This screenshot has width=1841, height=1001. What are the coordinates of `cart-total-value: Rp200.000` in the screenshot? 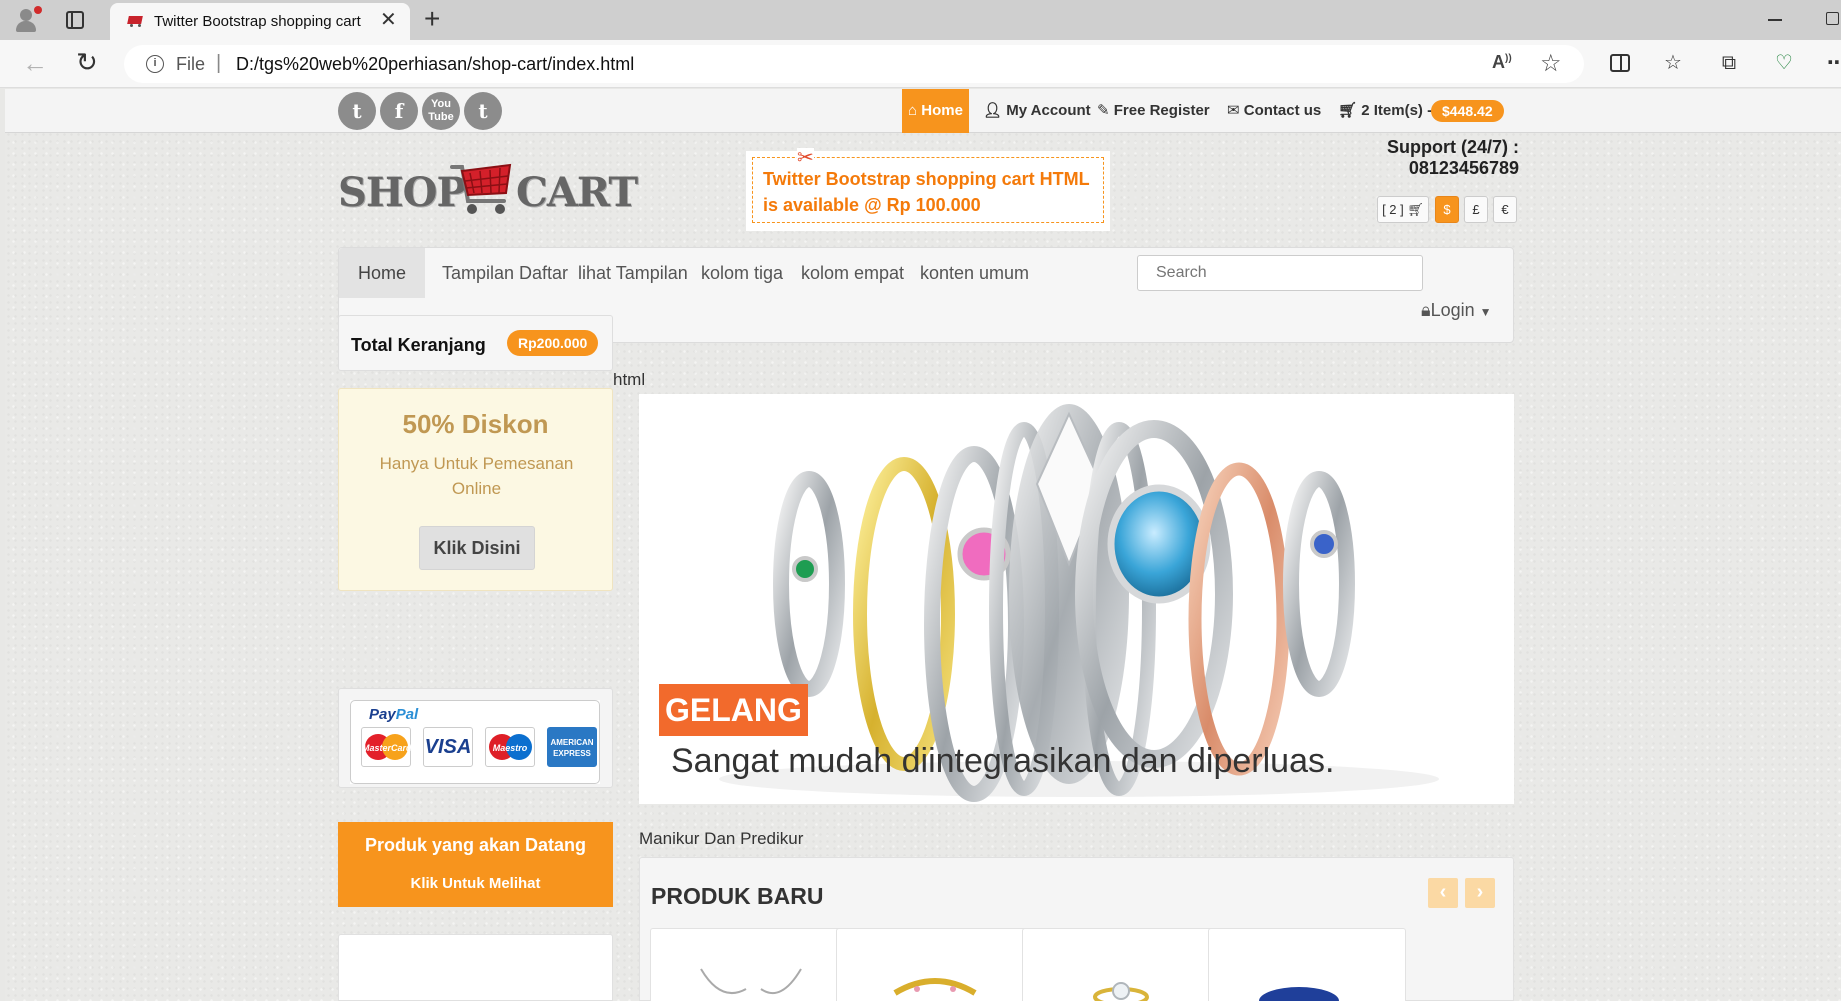 It's located at (553, 343).